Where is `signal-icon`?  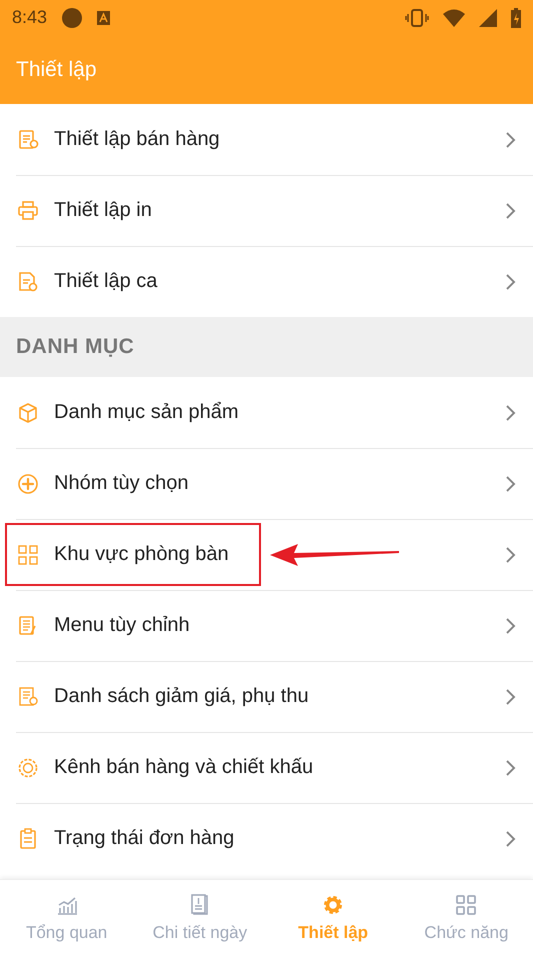 signal-icon is located at coordinates (488, 17).